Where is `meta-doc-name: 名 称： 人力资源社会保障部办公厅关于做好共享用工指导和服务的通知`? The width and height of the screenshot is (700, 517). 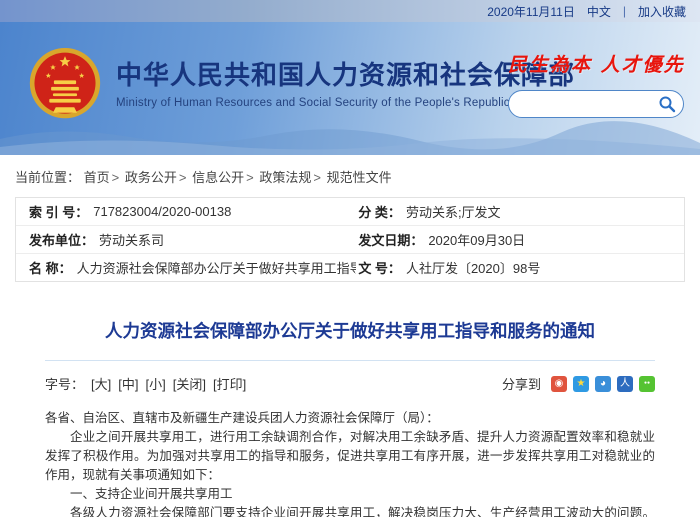
meta-doc-name: 名 称： 人力资源社会保障部办公厅关于做好共享用工指导和服务的通知 is located at coordinates (186, 267).